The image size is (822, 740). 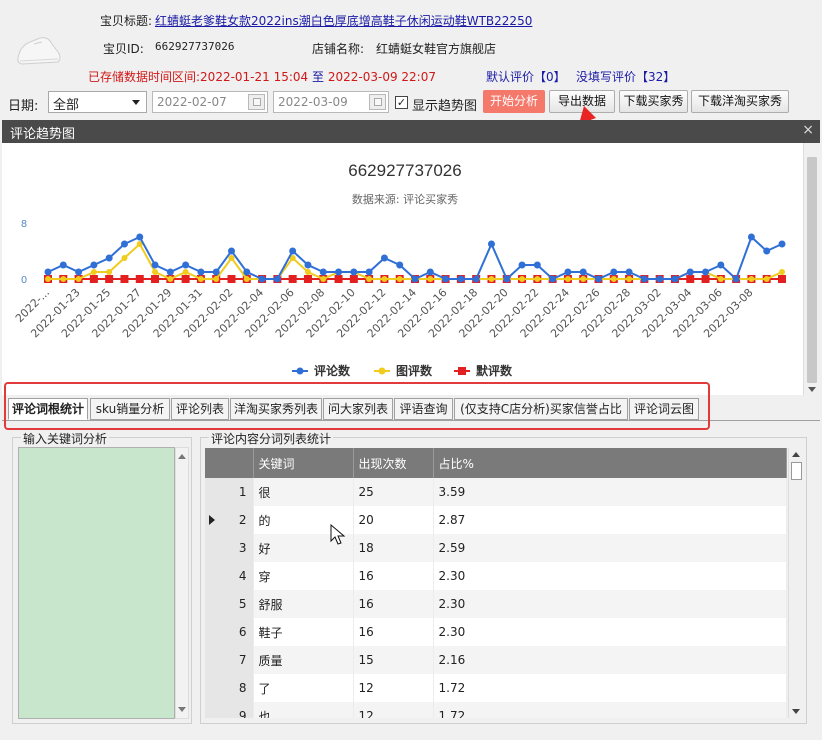 I want to click on legend-label: 默评数, so click(x=494, y=370).